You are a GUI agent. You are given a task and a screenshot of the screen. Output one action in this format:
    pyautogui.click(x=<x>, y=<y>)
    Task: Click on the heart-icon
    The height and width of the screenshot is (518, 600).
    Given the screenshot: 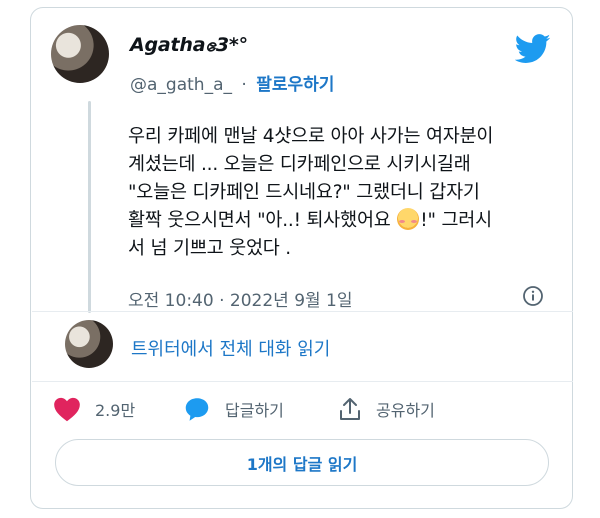 What is the action you would take?
    pyautogui.click(x=67, y=409)
    